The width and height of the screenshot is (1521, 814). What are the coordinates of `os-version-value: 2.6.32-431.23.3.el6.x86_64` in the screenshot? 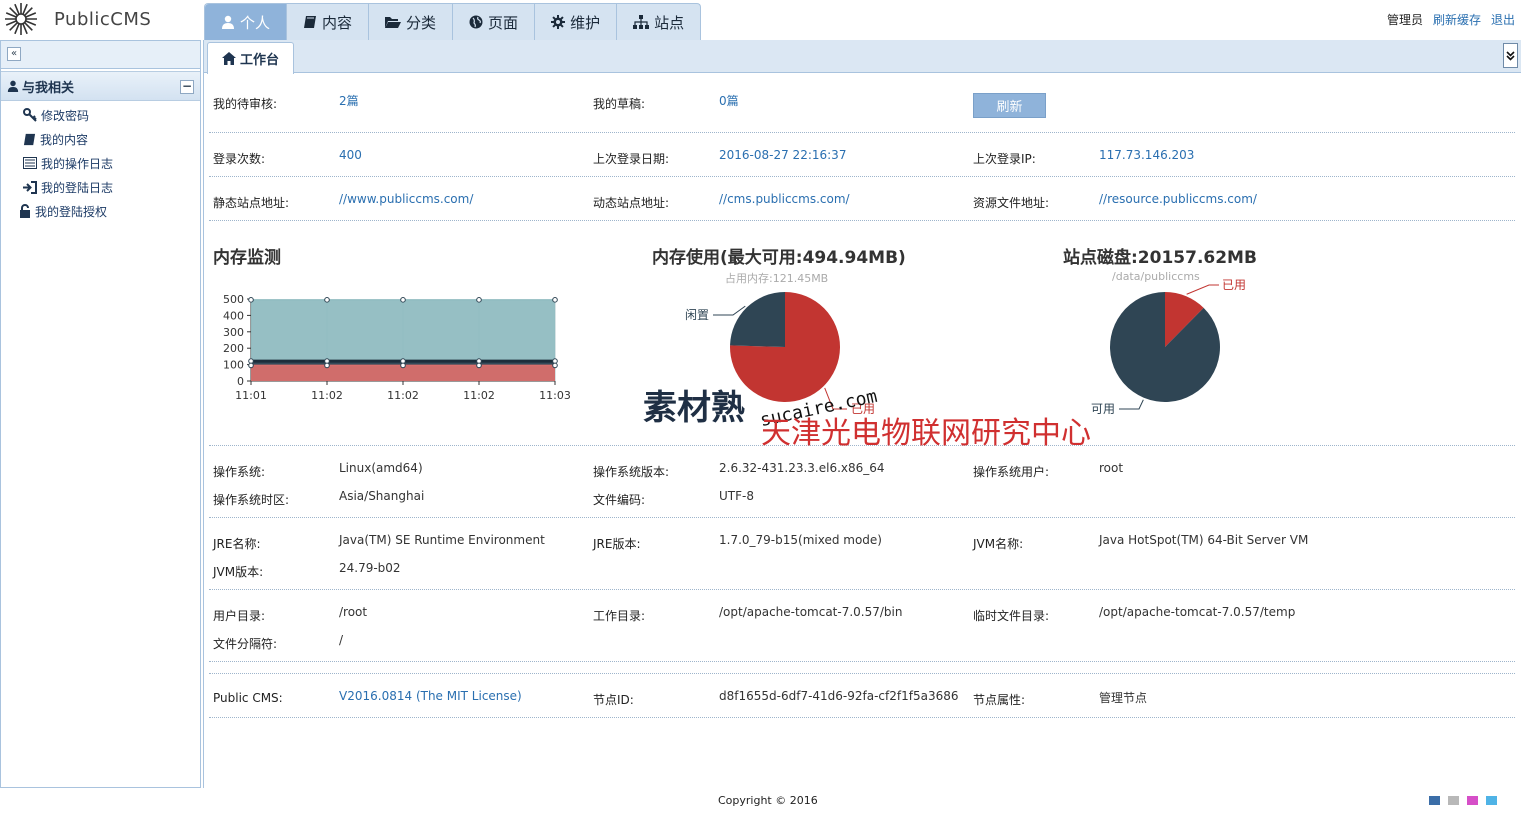 It's located at (802, 468).